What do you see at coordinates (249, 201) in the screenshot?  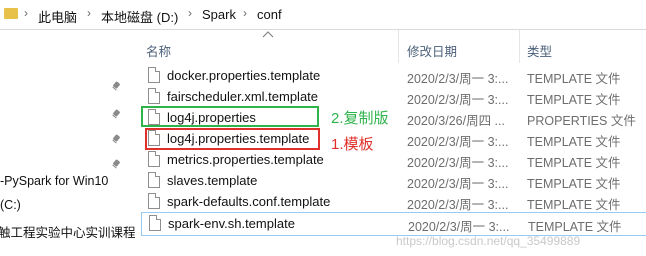 I see `file-name: spark-defaults.conf.template` at bounding box center [249, 201].